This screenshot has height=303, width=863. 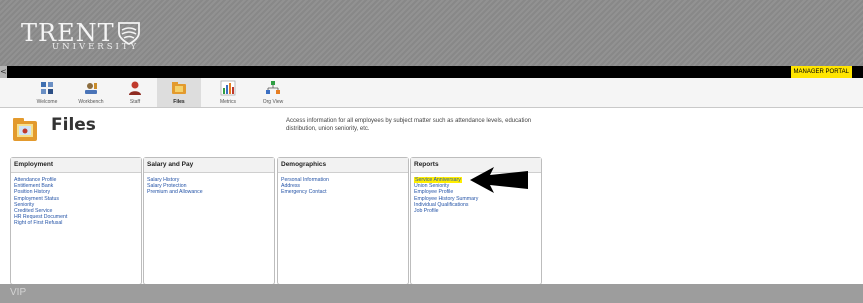 What do you see at coordinates (209, 165) in the screenshot?
I see `panel-title: Salary and Pay` at bounding box center [209, 165].